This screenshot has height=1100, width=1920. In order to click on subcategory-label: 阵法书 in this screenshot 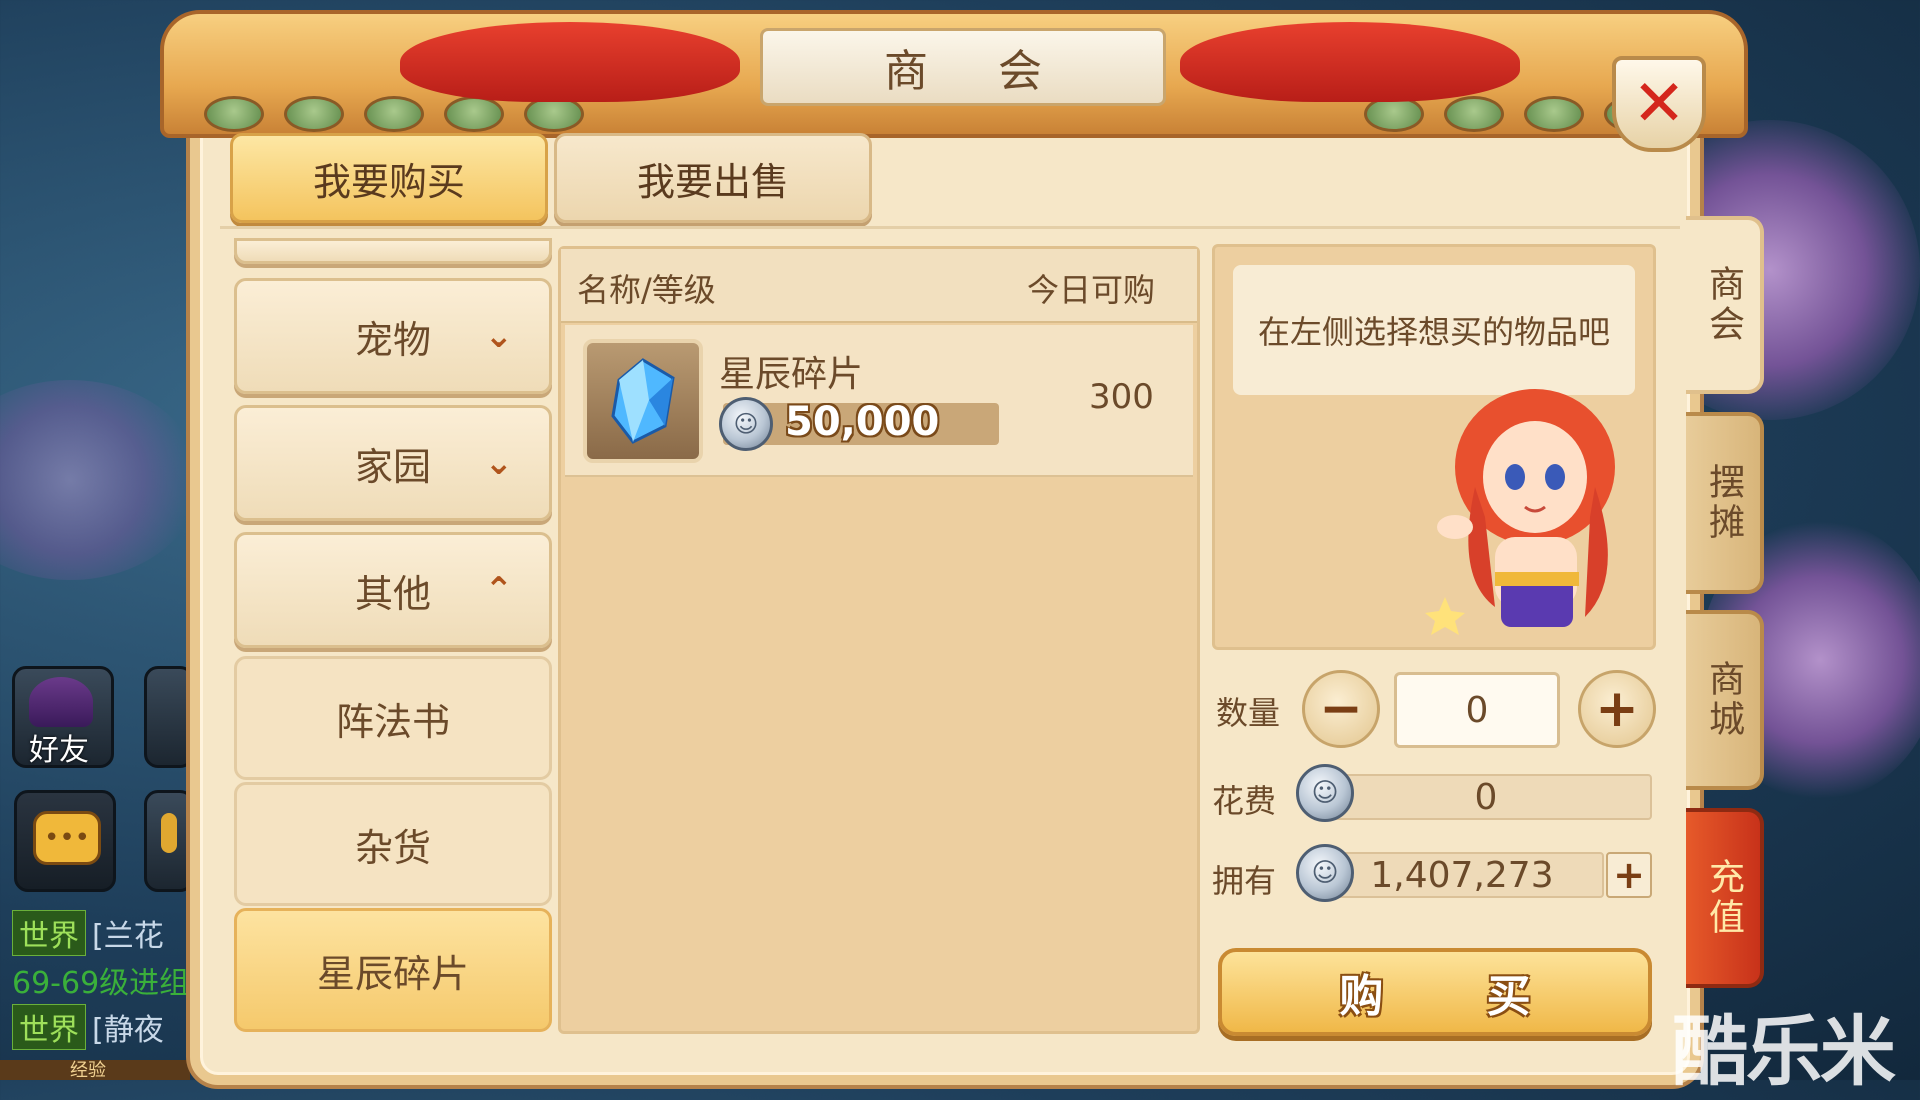, I will do `click(392, 721)`.